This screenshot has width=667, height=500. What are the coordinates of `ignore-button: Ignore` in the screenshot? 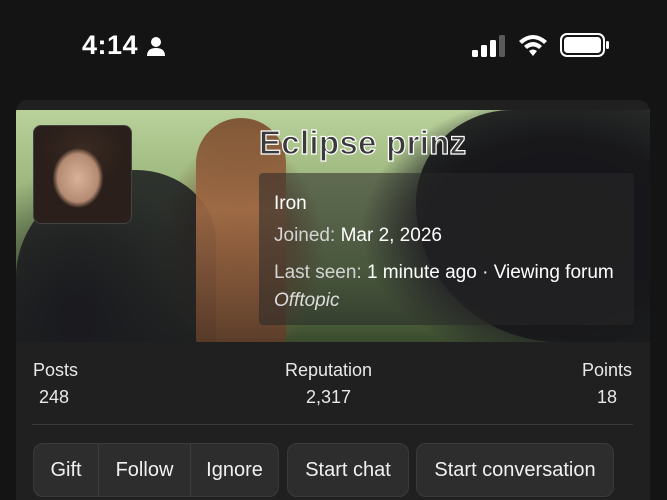 It's located at (234, 470).